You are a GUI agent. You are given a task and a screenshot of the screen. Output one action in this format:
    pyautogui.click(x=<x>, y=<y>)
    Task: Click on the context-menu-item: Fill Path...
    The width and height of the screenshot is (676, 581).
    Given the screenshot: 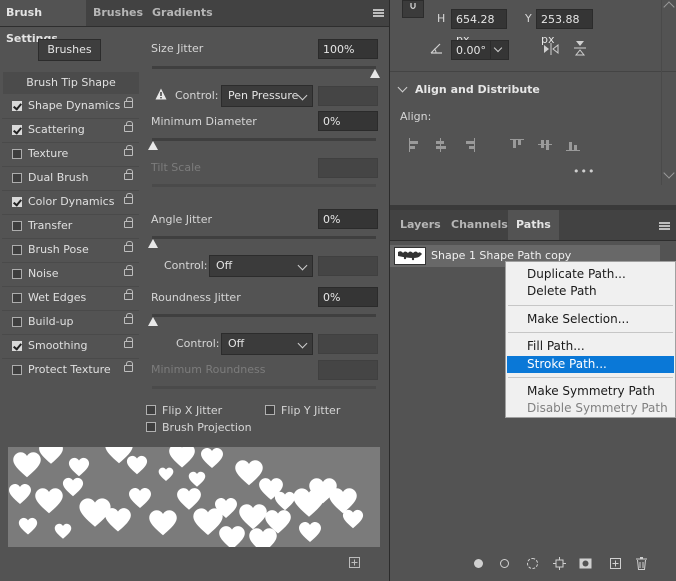 What is the action you would take?
    pyautogui.click(x=590, y=346)
    